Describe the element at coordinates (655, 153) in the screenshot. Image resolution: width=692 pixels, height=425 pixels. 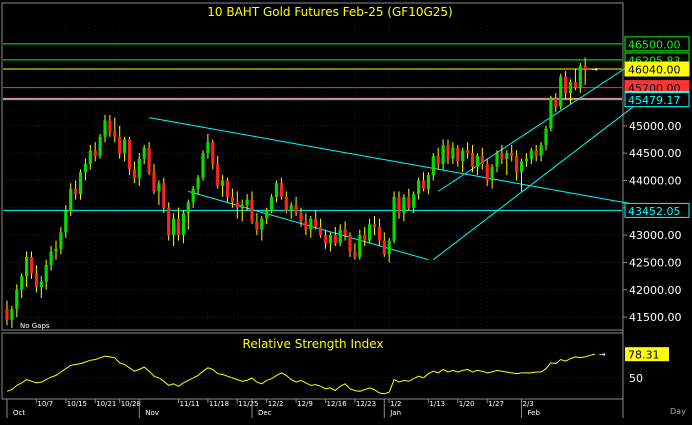
I see `price-tick-label: 44500.00` at that location.